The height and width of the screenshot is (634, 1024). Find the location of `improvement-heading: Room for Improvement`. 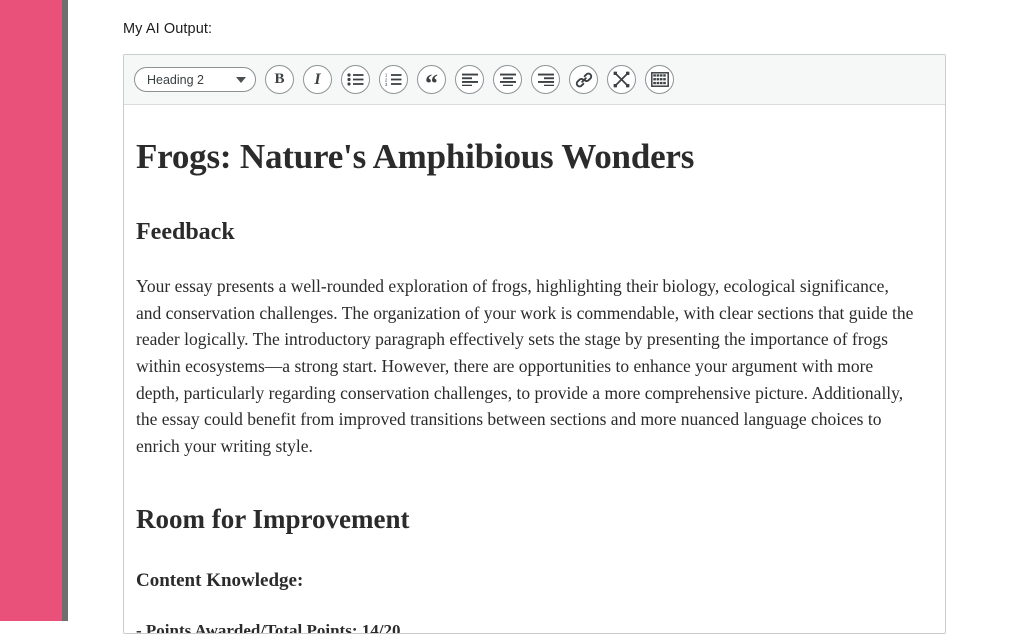

improvement-heading: Room for Improvement is located at coordinates (273, 519).